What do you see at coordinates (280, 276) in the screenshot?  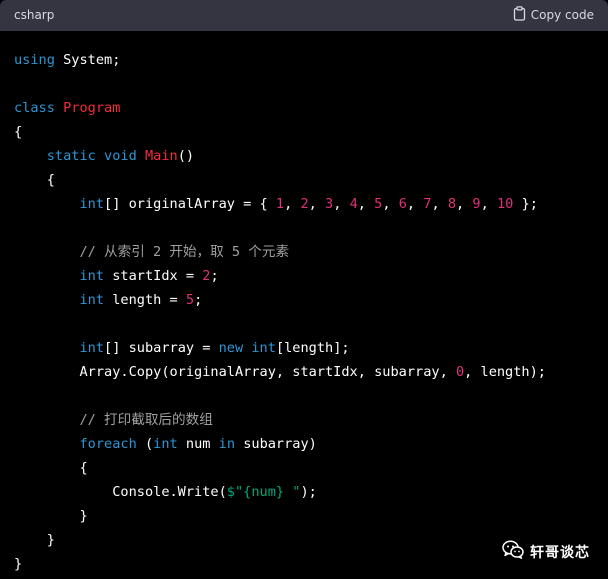 I see `code-line: int startIdx = 2;` at bounding box center [280, 276].